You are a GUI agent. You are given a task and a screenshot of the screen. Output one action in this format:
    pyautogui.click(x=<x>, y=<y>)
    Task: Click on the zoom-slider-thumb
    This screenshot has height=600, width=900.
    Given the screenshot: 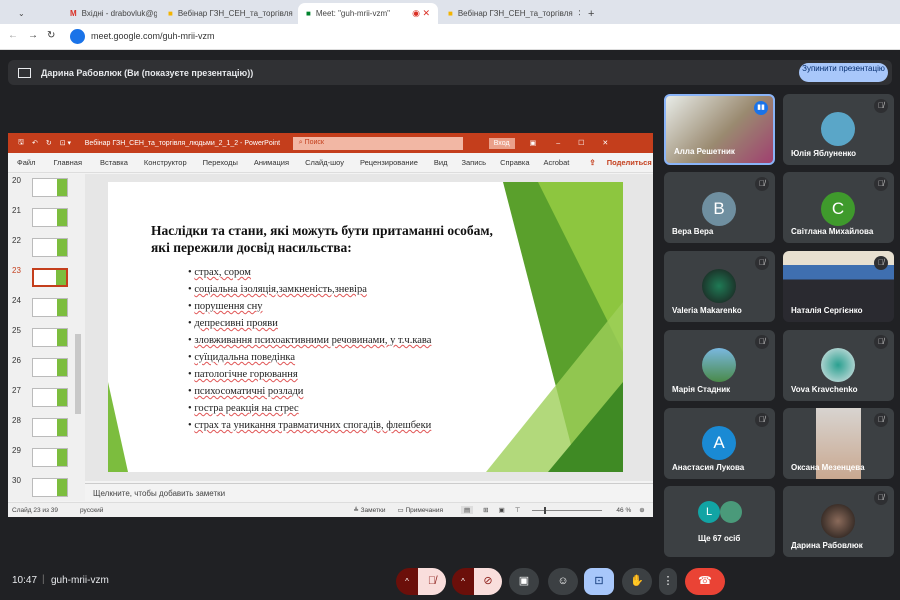 What is the action you would take?
    pyautogui.click(x=545, y=510)
    